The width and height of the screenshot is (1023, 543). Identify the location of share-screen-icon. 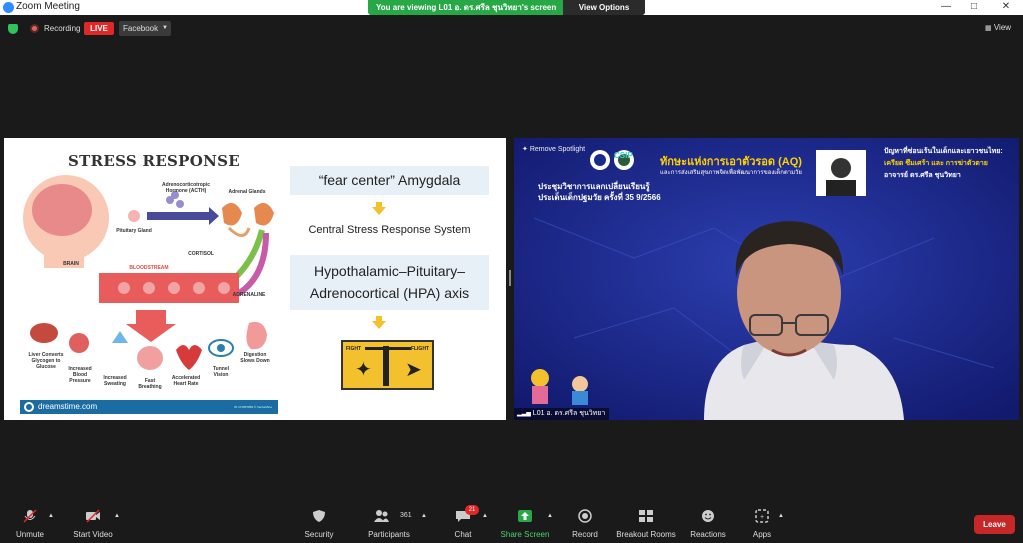
(525, 516).